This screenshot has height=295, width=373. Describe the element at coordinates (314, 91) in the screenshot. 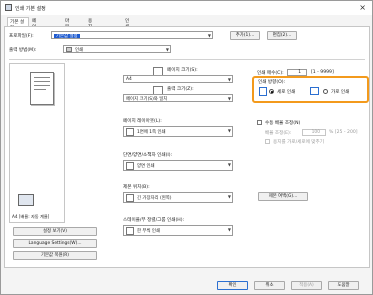

I see `landscape-icon` at that location.